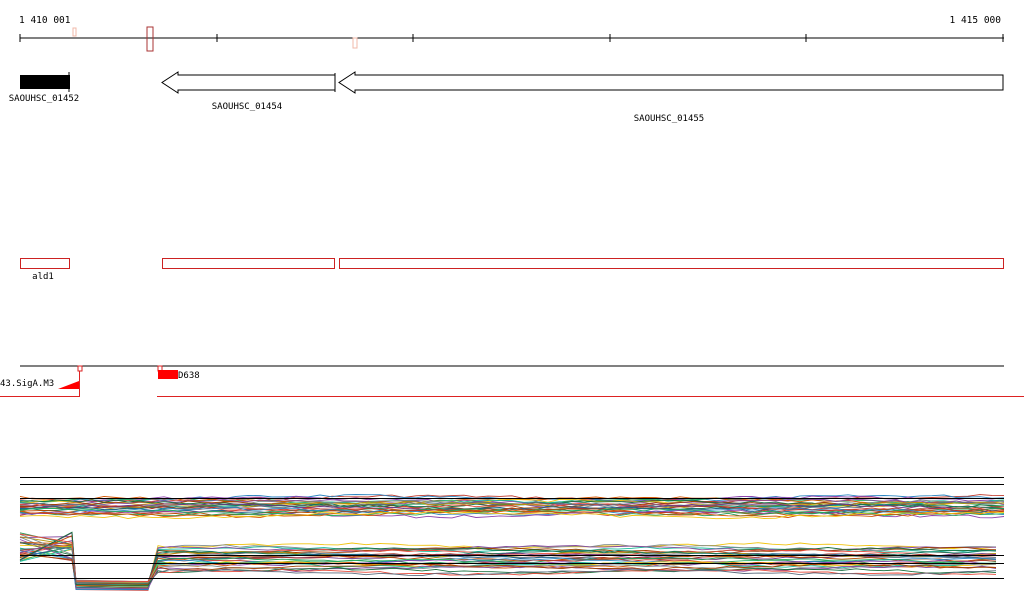 This screenshot has height=611, width=1024. What do you see at coordinates (512, 270) in the screenshot?
I see `annotation-track: ald1` at bounding box center [512, 270].